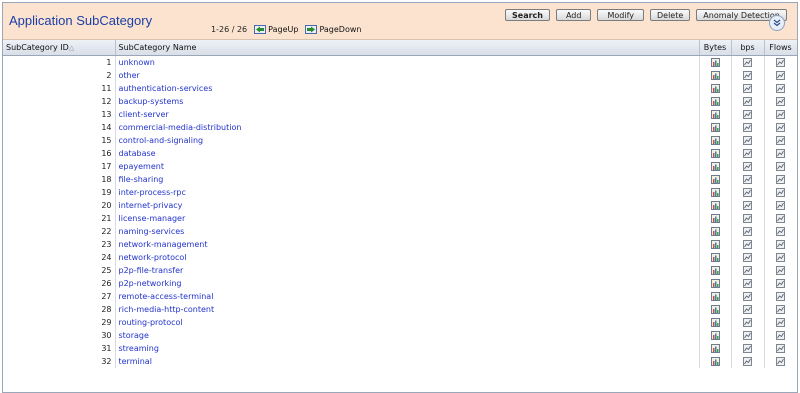 This screenshot has width=800, height=393. What do you see at coordinates (407, 153) in the screenshot?
I see `subcategory-name-link: database` at bounding box center [407, 153].